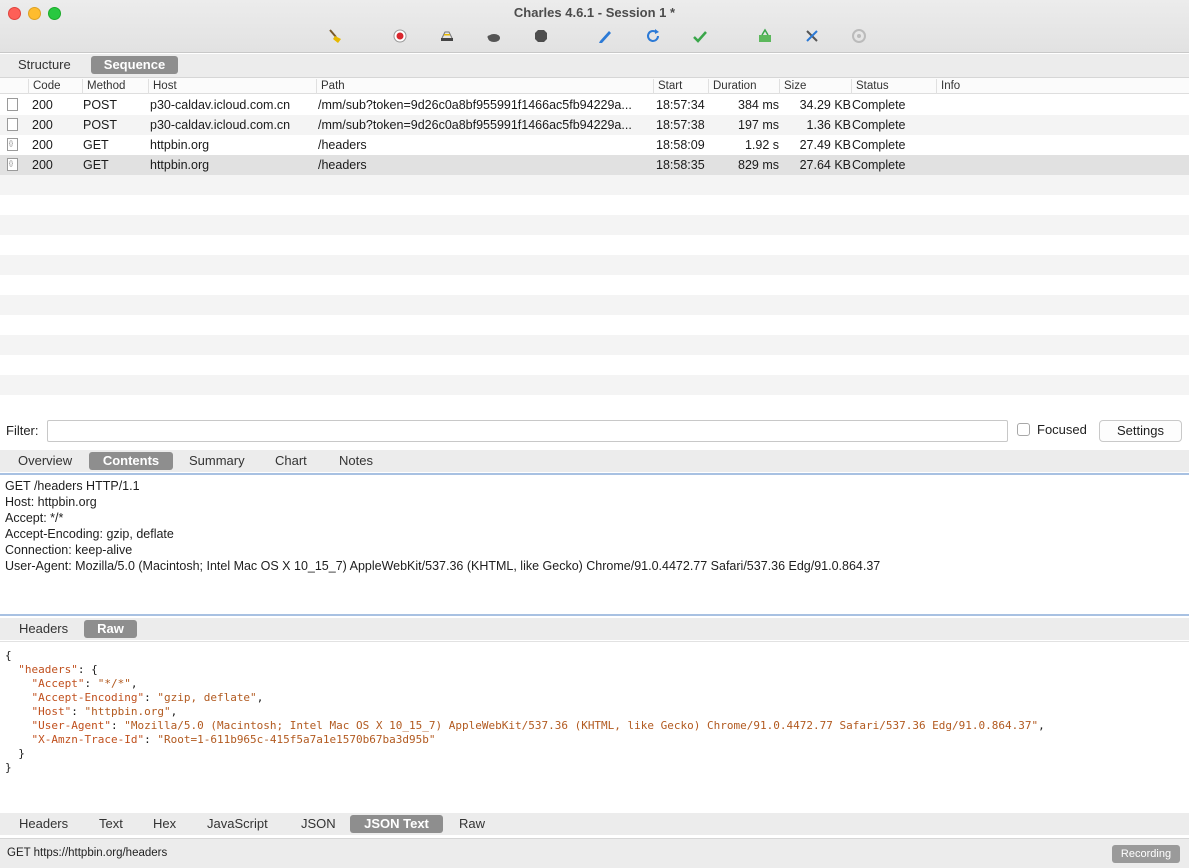  I want to click on compose-button, so click(605, 36).